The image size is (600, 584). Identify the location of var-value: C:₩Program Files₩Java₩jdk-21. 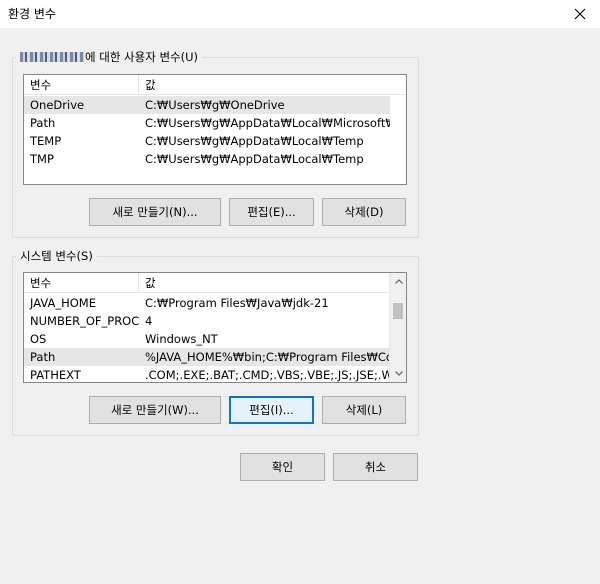
(237, 303).